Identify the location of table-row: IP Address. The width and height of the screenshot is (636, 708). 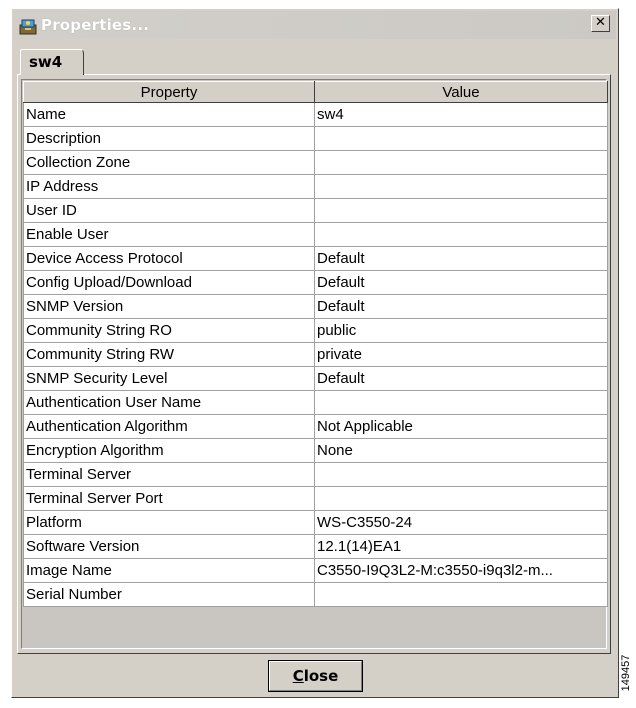
(315, 186).